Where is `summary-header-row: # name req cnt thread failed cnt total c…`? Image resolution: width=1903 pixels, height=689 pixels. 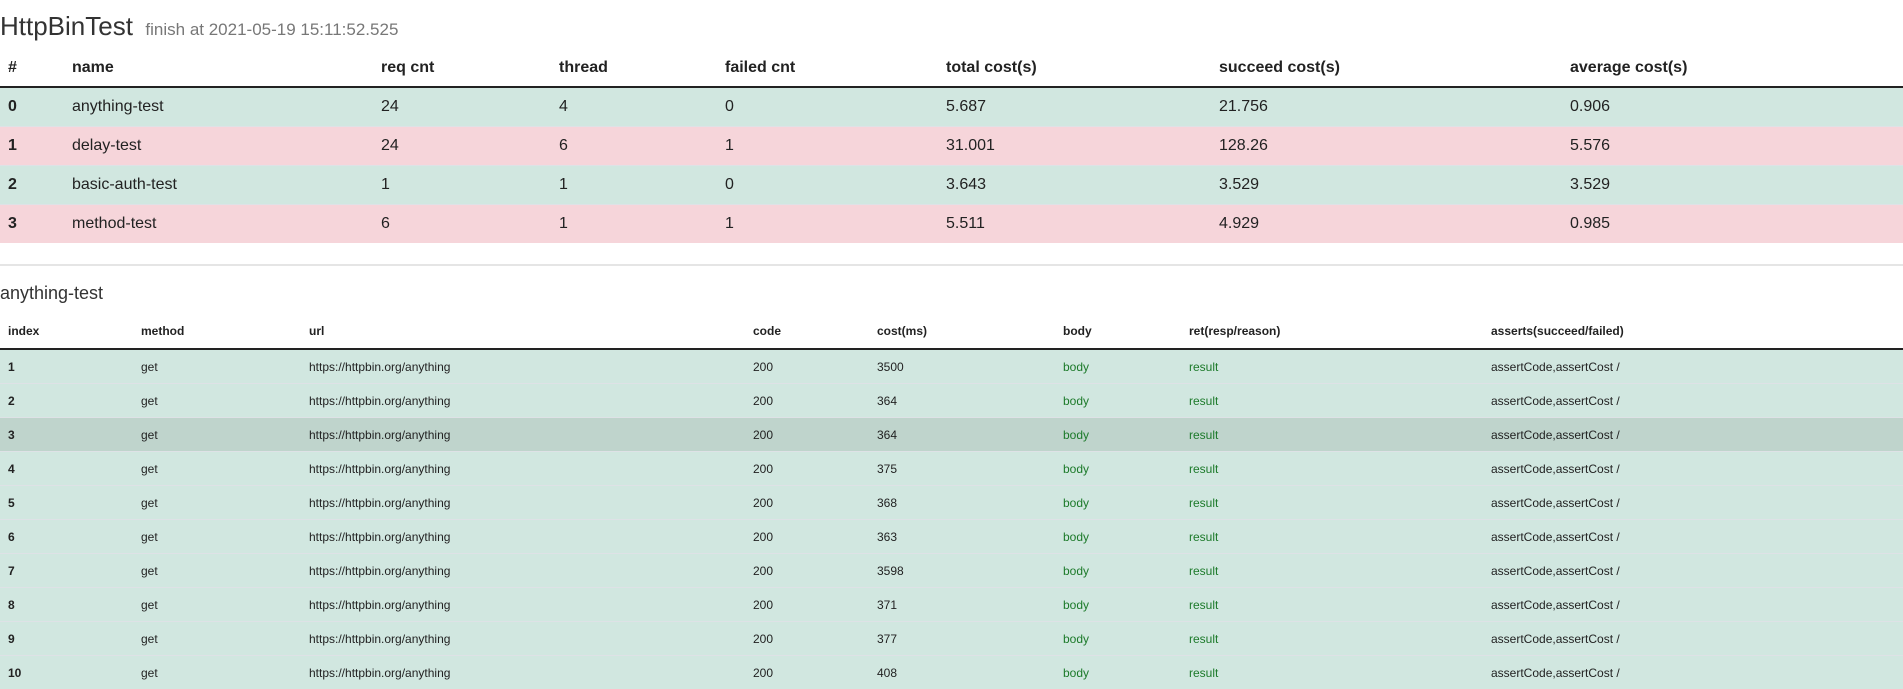 summary-header-row: # name req cnt thread failed cnt total c… is located at coordinates (951, 68).